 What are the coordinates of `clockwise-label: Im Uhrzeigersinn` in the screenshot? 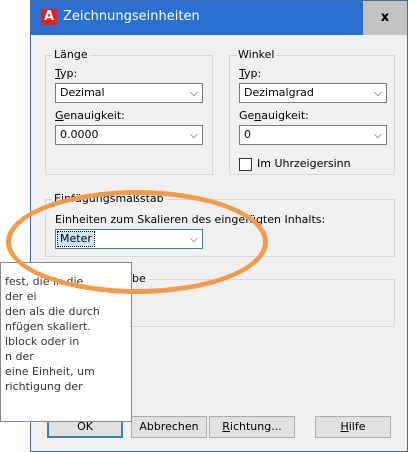 It's located at (304, 164).